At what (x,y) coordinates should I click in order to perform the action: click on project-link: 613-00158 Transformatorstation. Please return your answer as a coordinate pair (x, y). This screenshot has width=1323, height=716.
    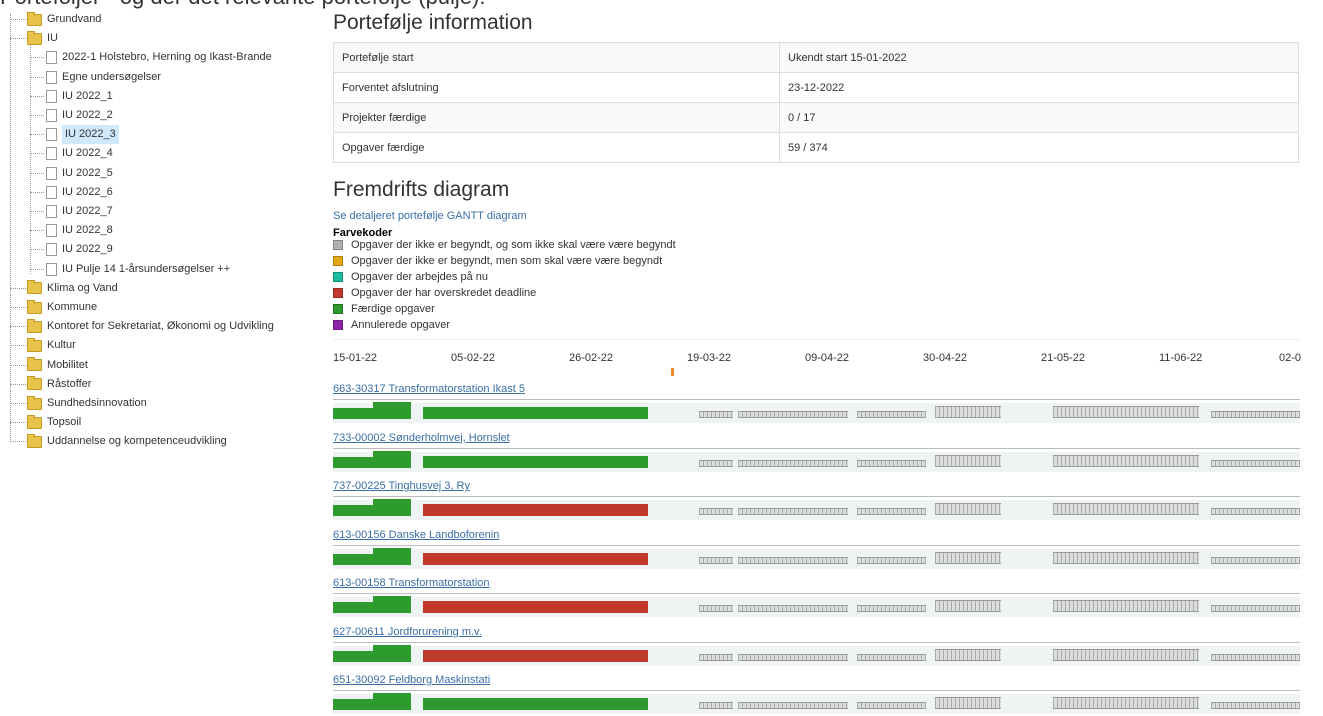
    Looking at the image, I should click on (411, 583).